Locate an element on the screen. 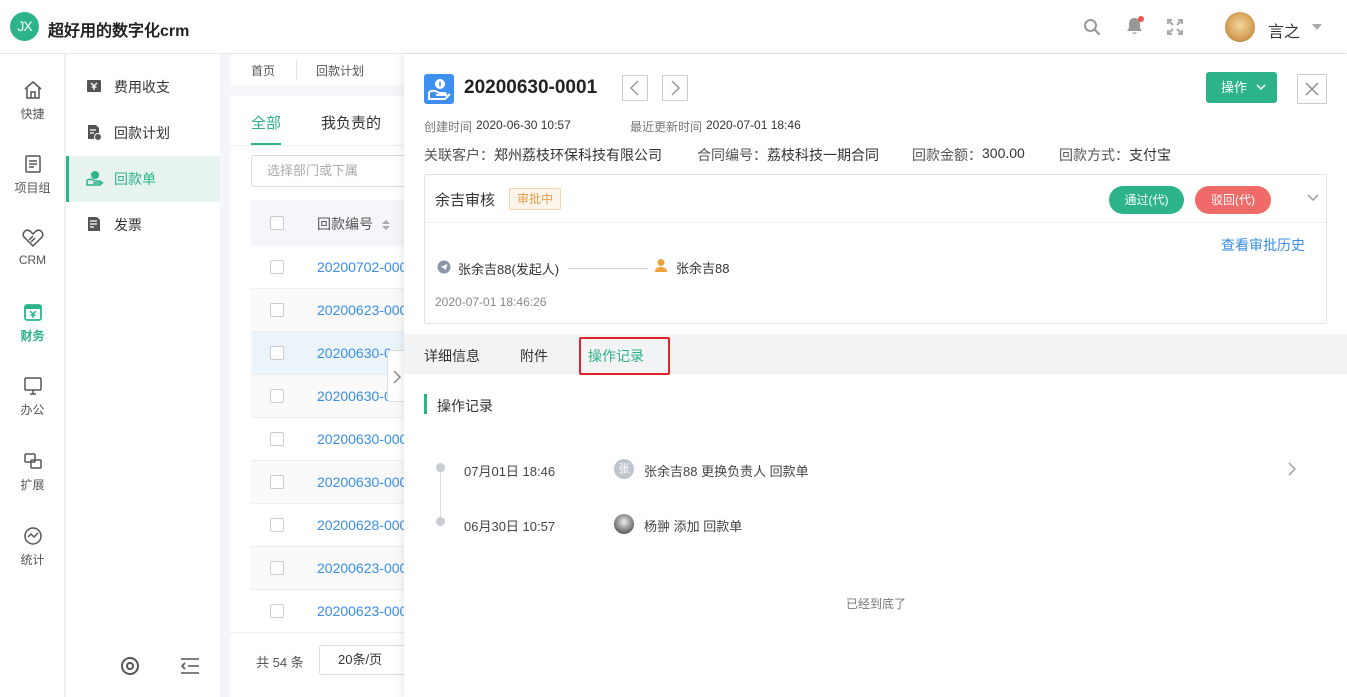 This screenshot has height=697, width=1347. chevron-left-icon is located at coordinates (634, 88).